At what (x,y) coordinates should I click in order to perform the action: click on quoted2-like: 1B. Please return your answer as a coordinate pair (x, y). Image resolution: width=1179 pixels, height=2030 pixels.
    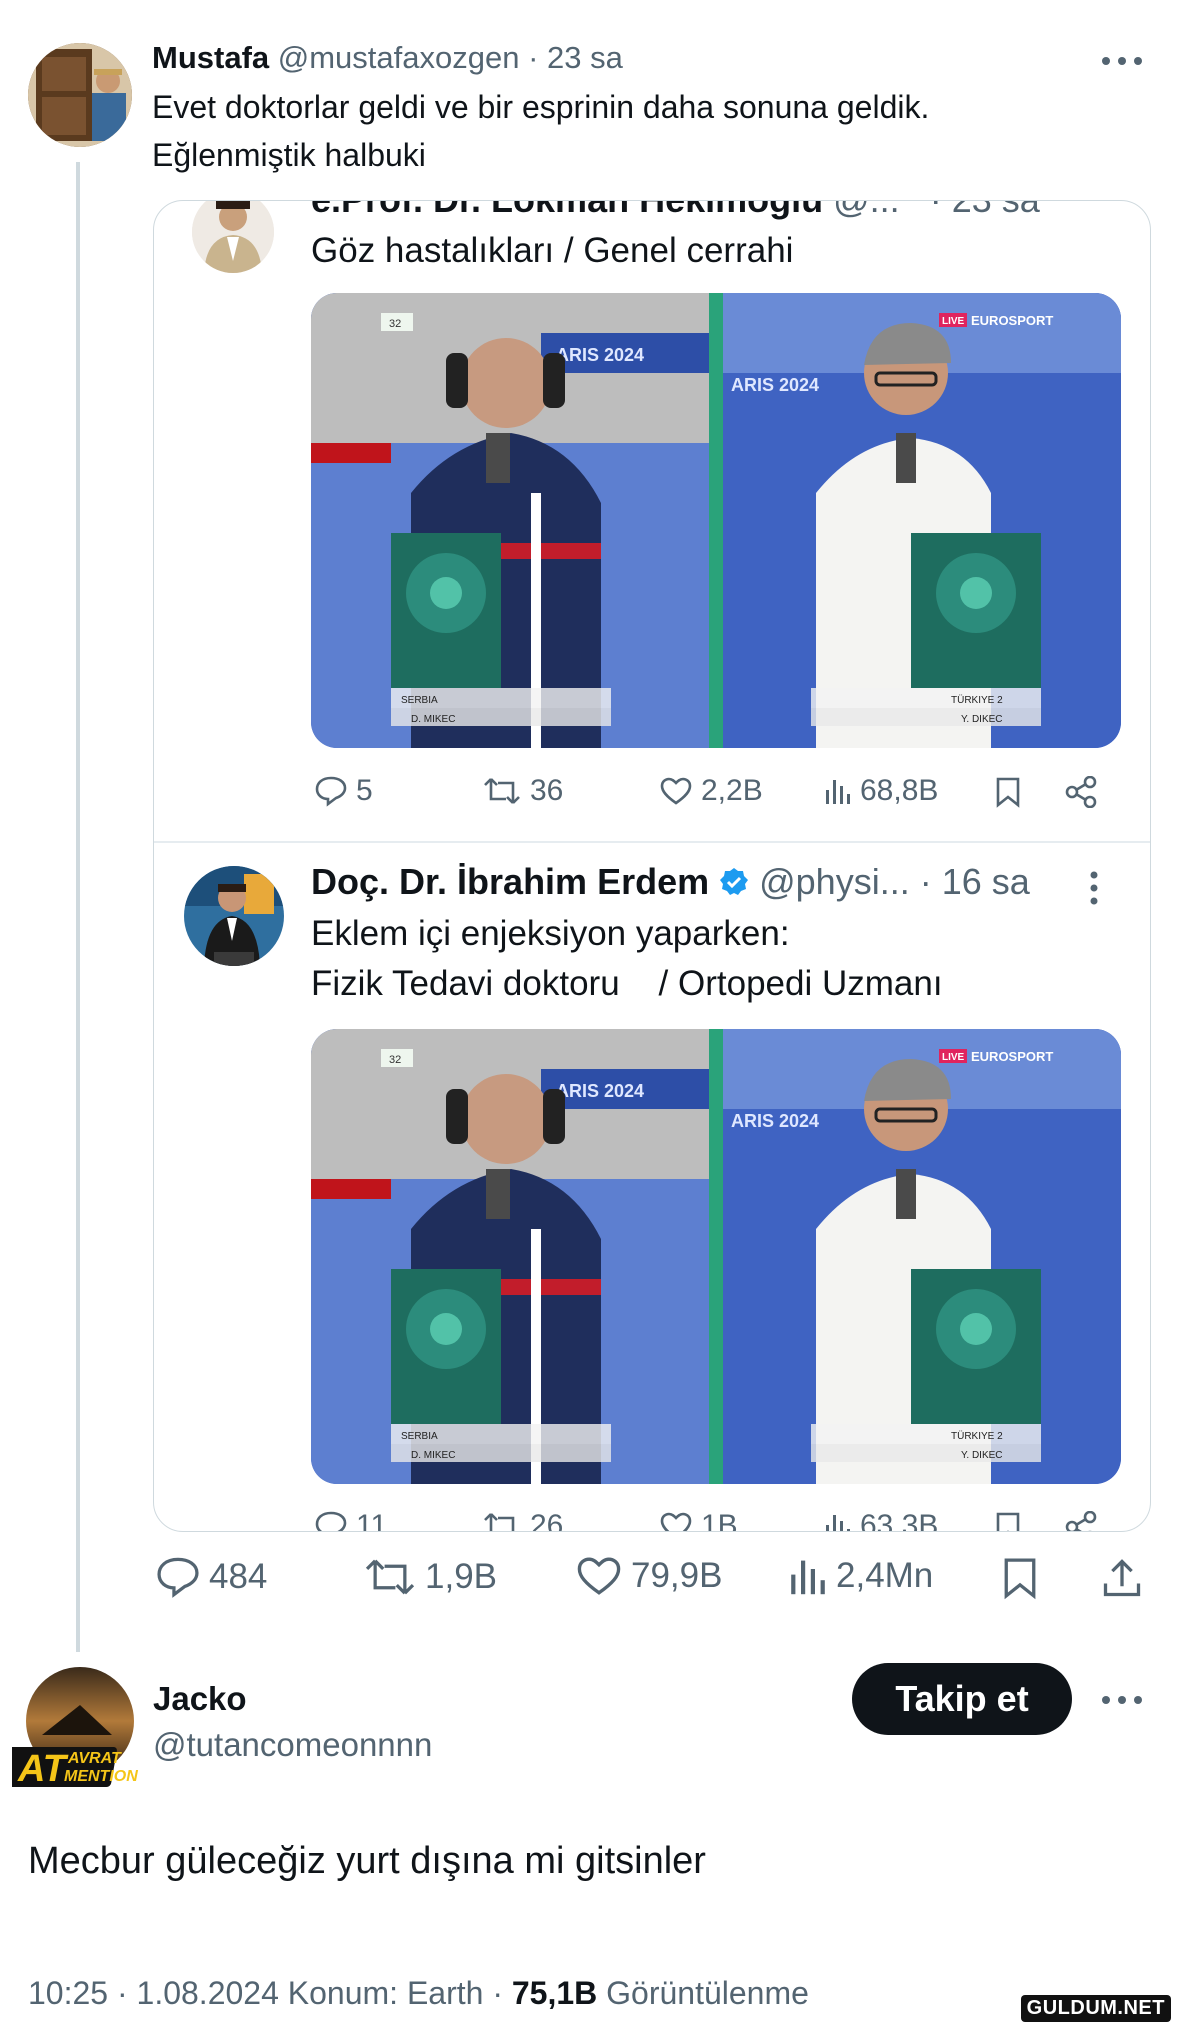
    Looking at the image, I should click on (698, 1520).